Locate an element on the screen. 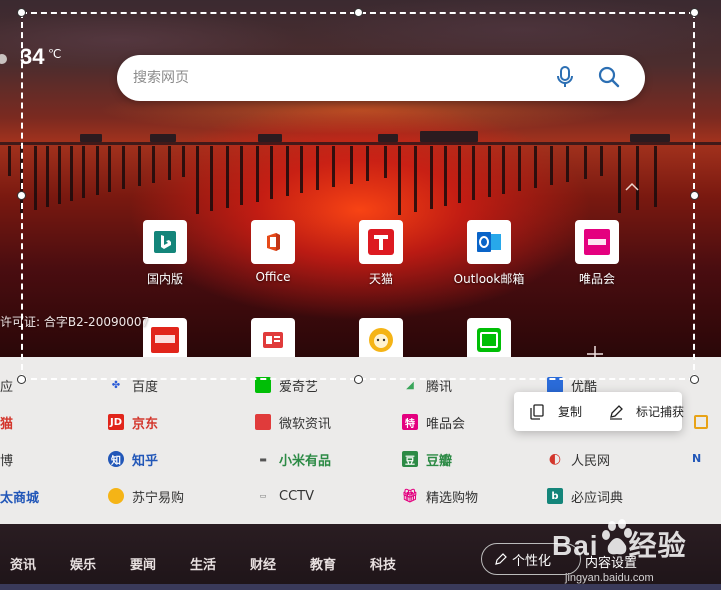 This screenshot has height=590, width=721. copy-menu-item: 复制 is located at coordinates (556, 411).